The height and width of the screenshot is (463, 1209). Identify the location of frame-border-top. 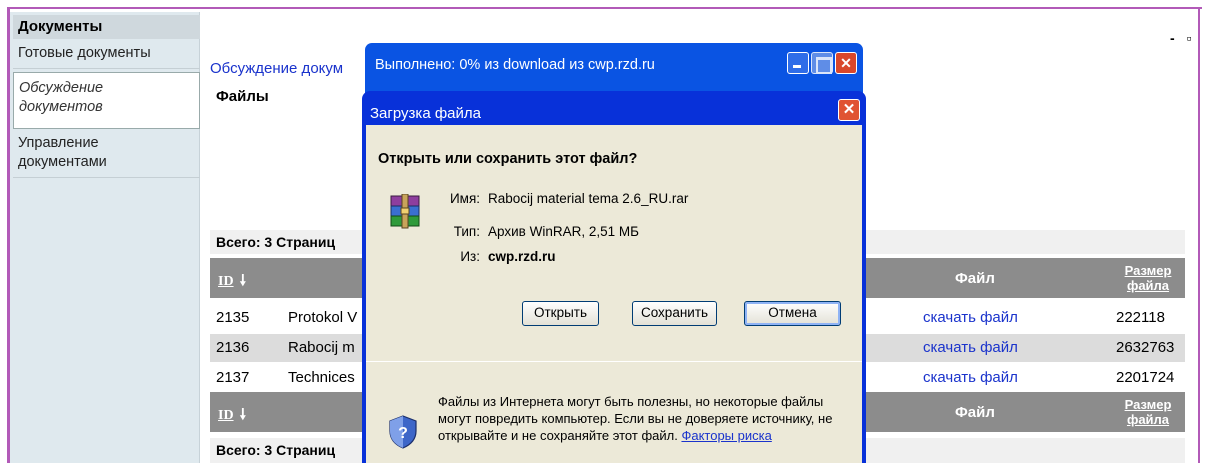
(604, 8).